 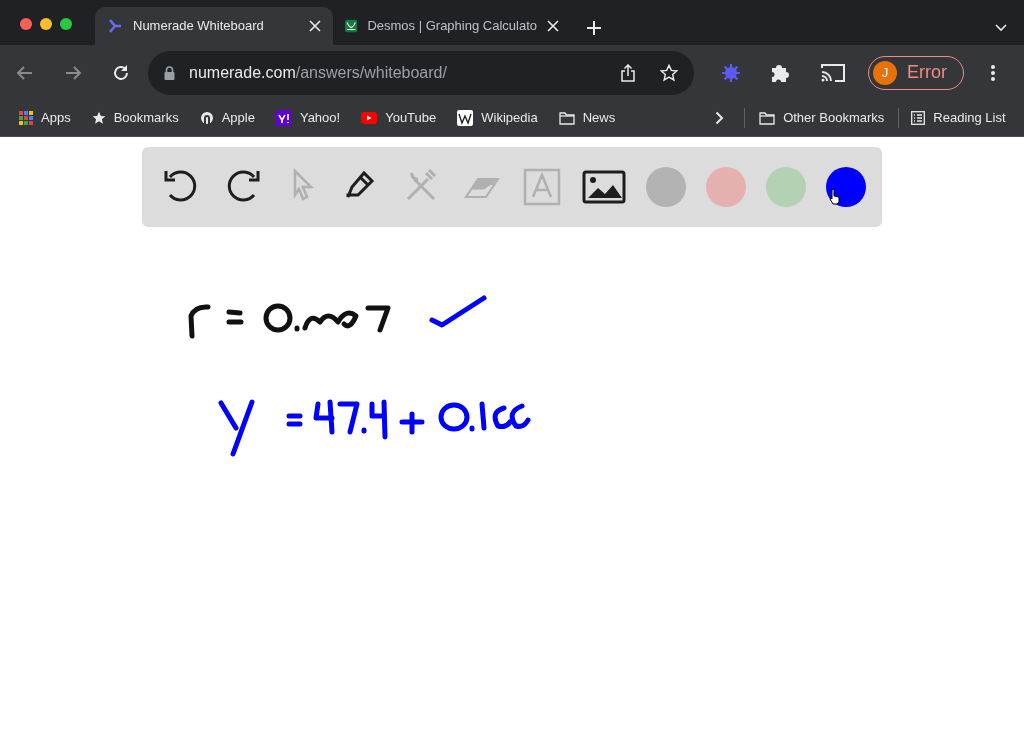 I want to click on yahoo-icon, so click(x=283, y=118).